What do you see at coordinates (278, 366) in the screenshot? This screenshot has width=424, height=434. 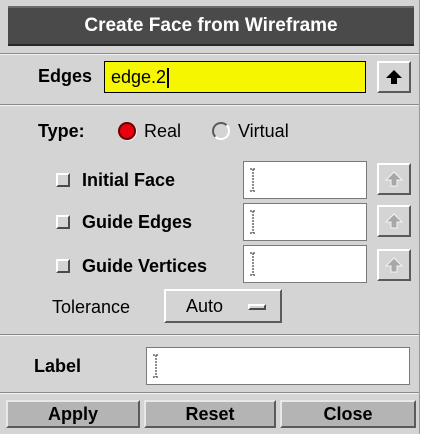 I see `label-input` at bounding box center [278, 366].